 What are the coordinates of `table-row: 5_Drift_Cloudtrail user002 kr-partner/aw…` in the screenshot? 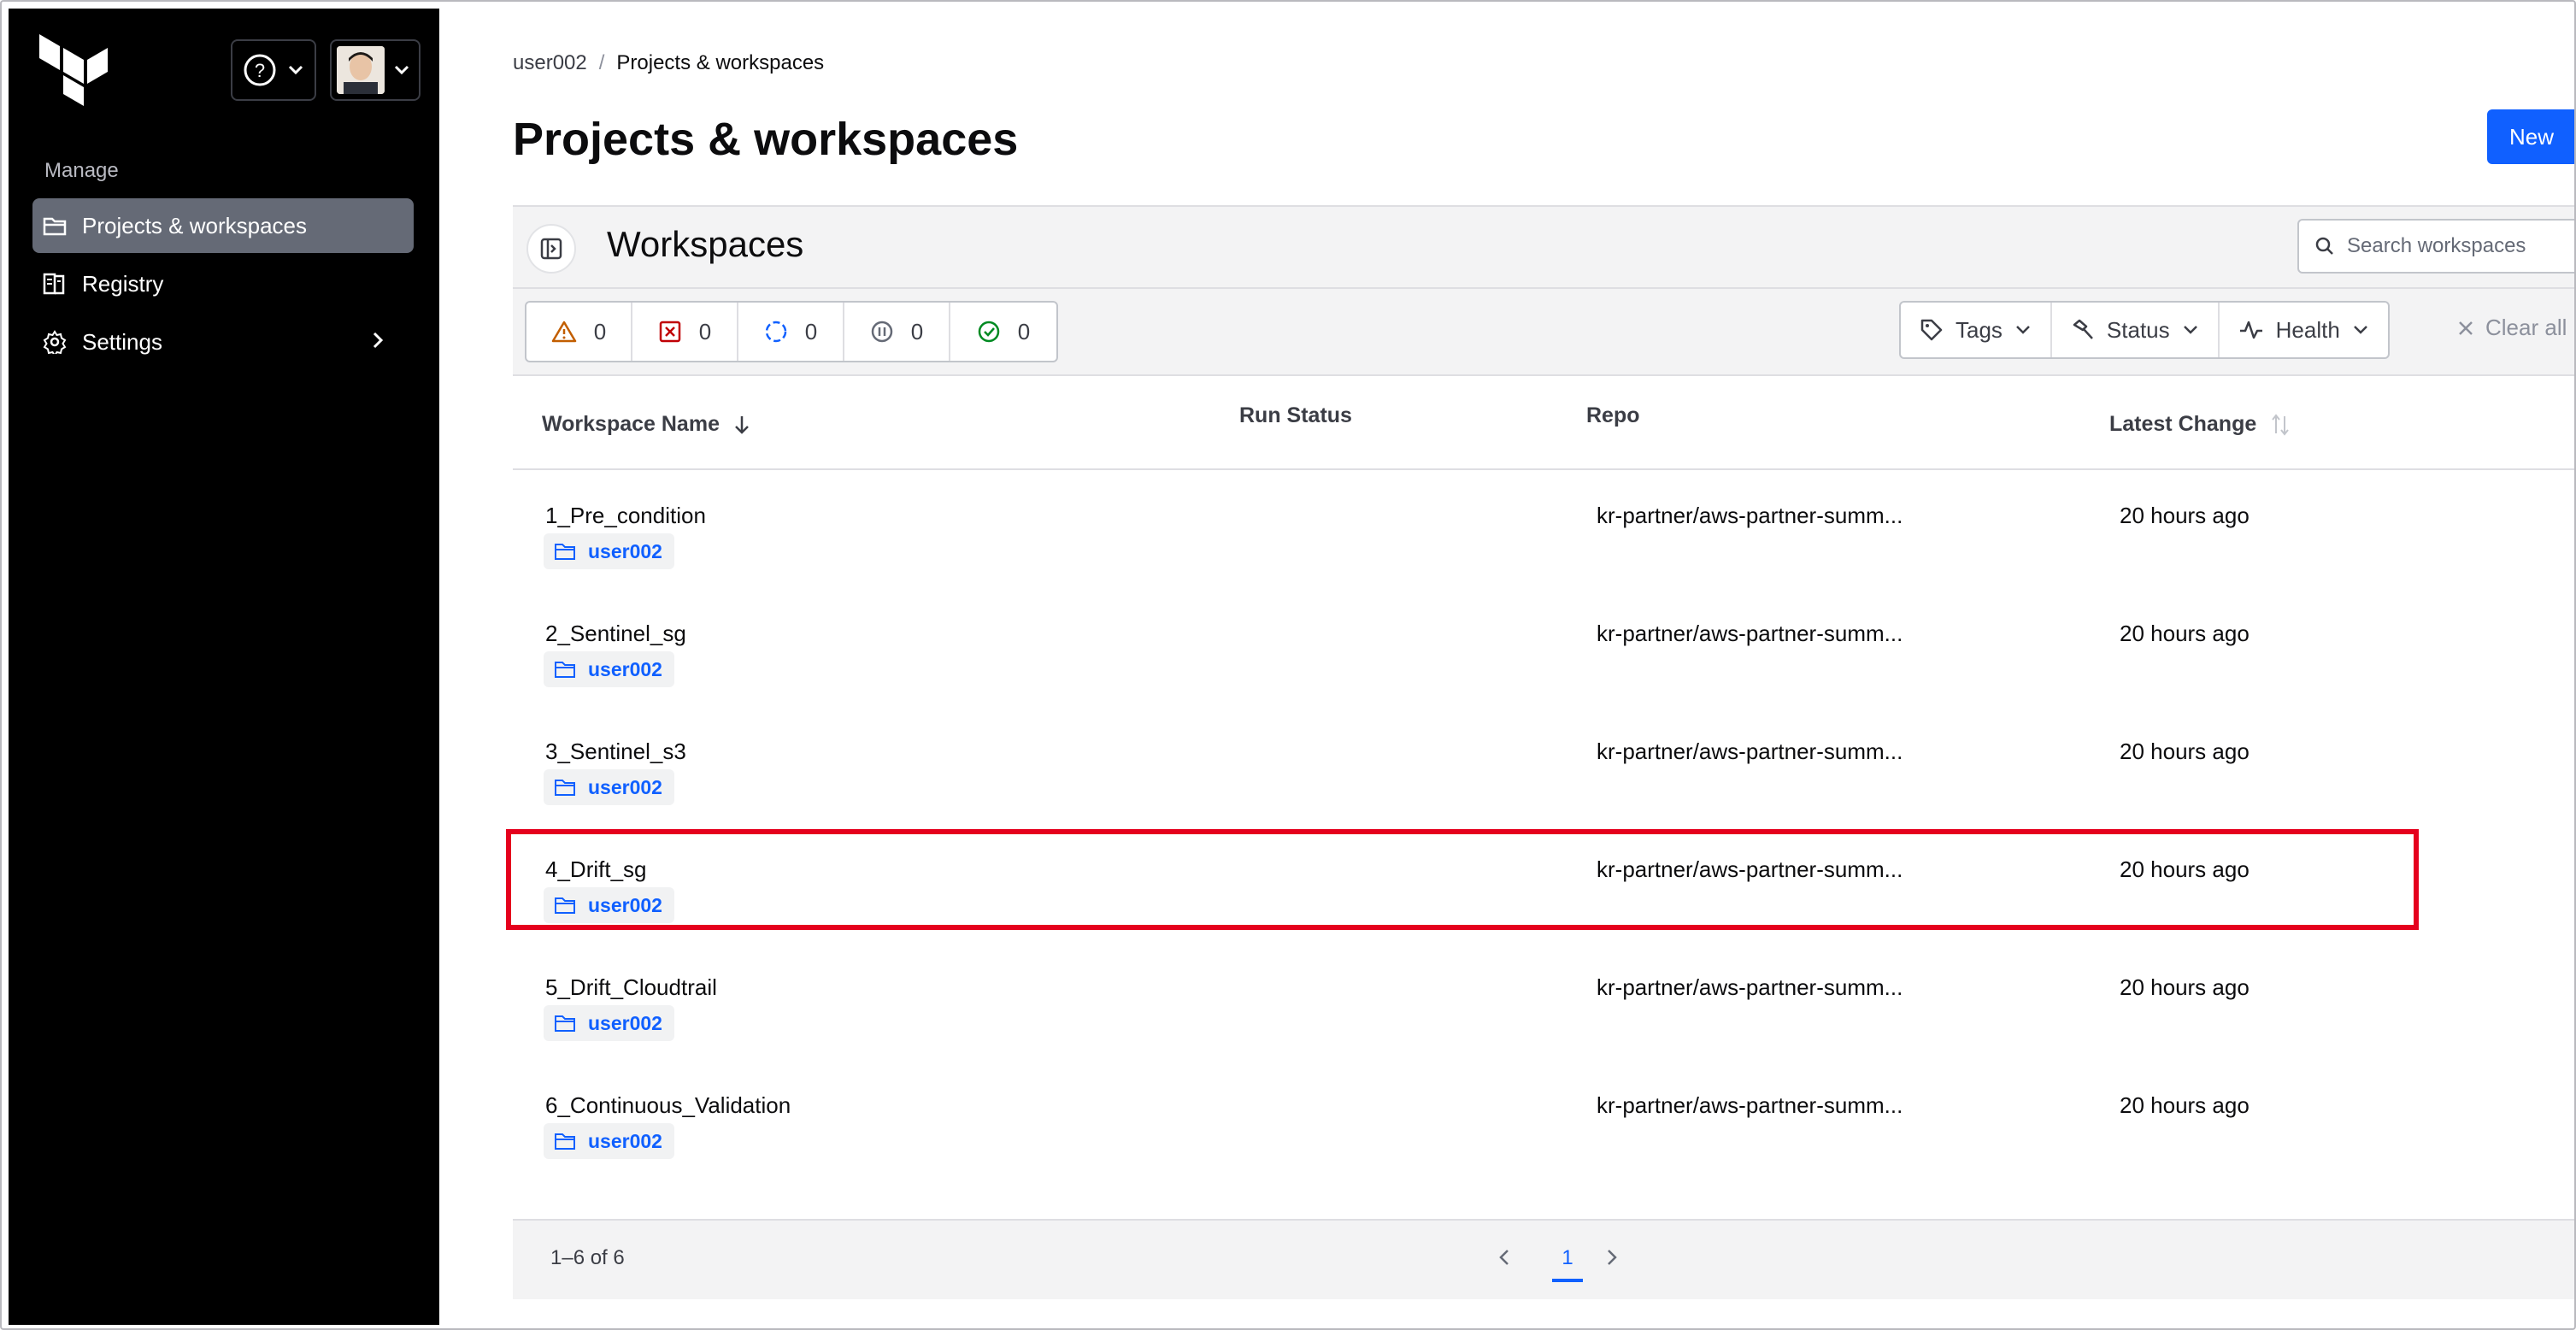 It's located at (1543, 1003).